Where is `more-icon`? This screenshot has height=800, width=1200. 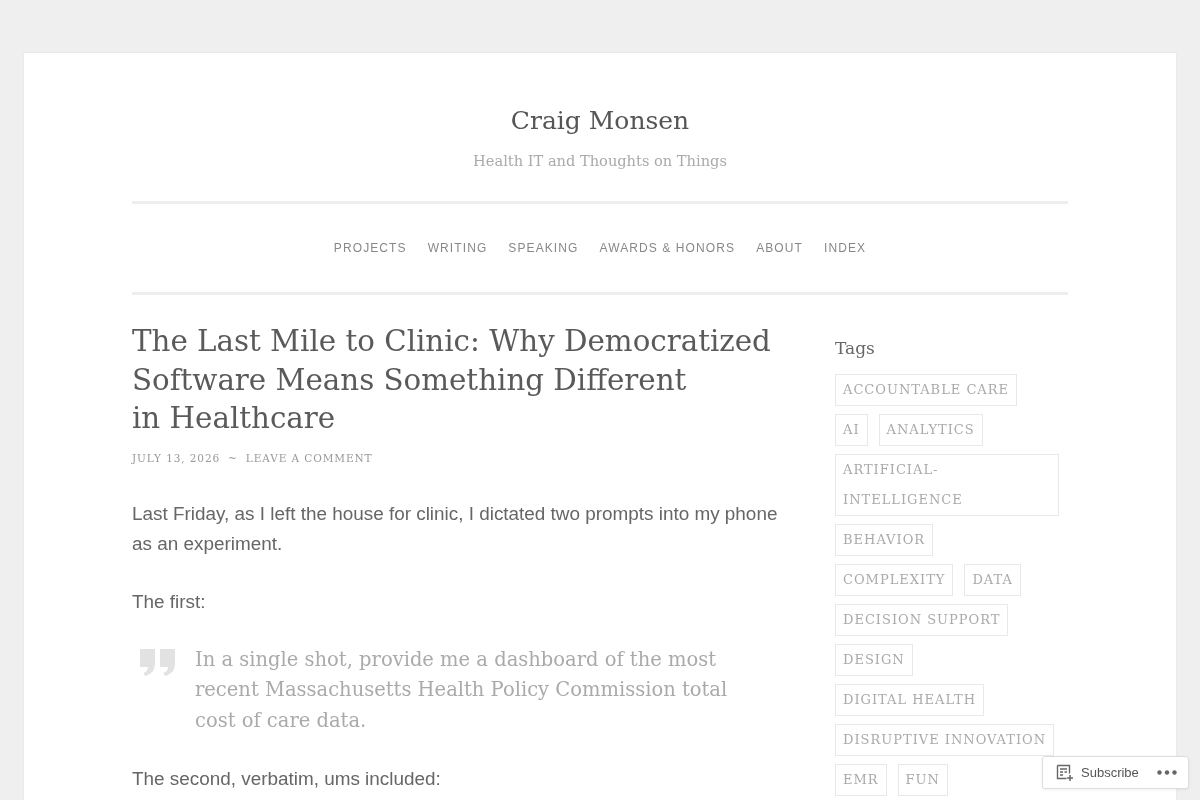 more-icon is located at coordinates (1167, 772).